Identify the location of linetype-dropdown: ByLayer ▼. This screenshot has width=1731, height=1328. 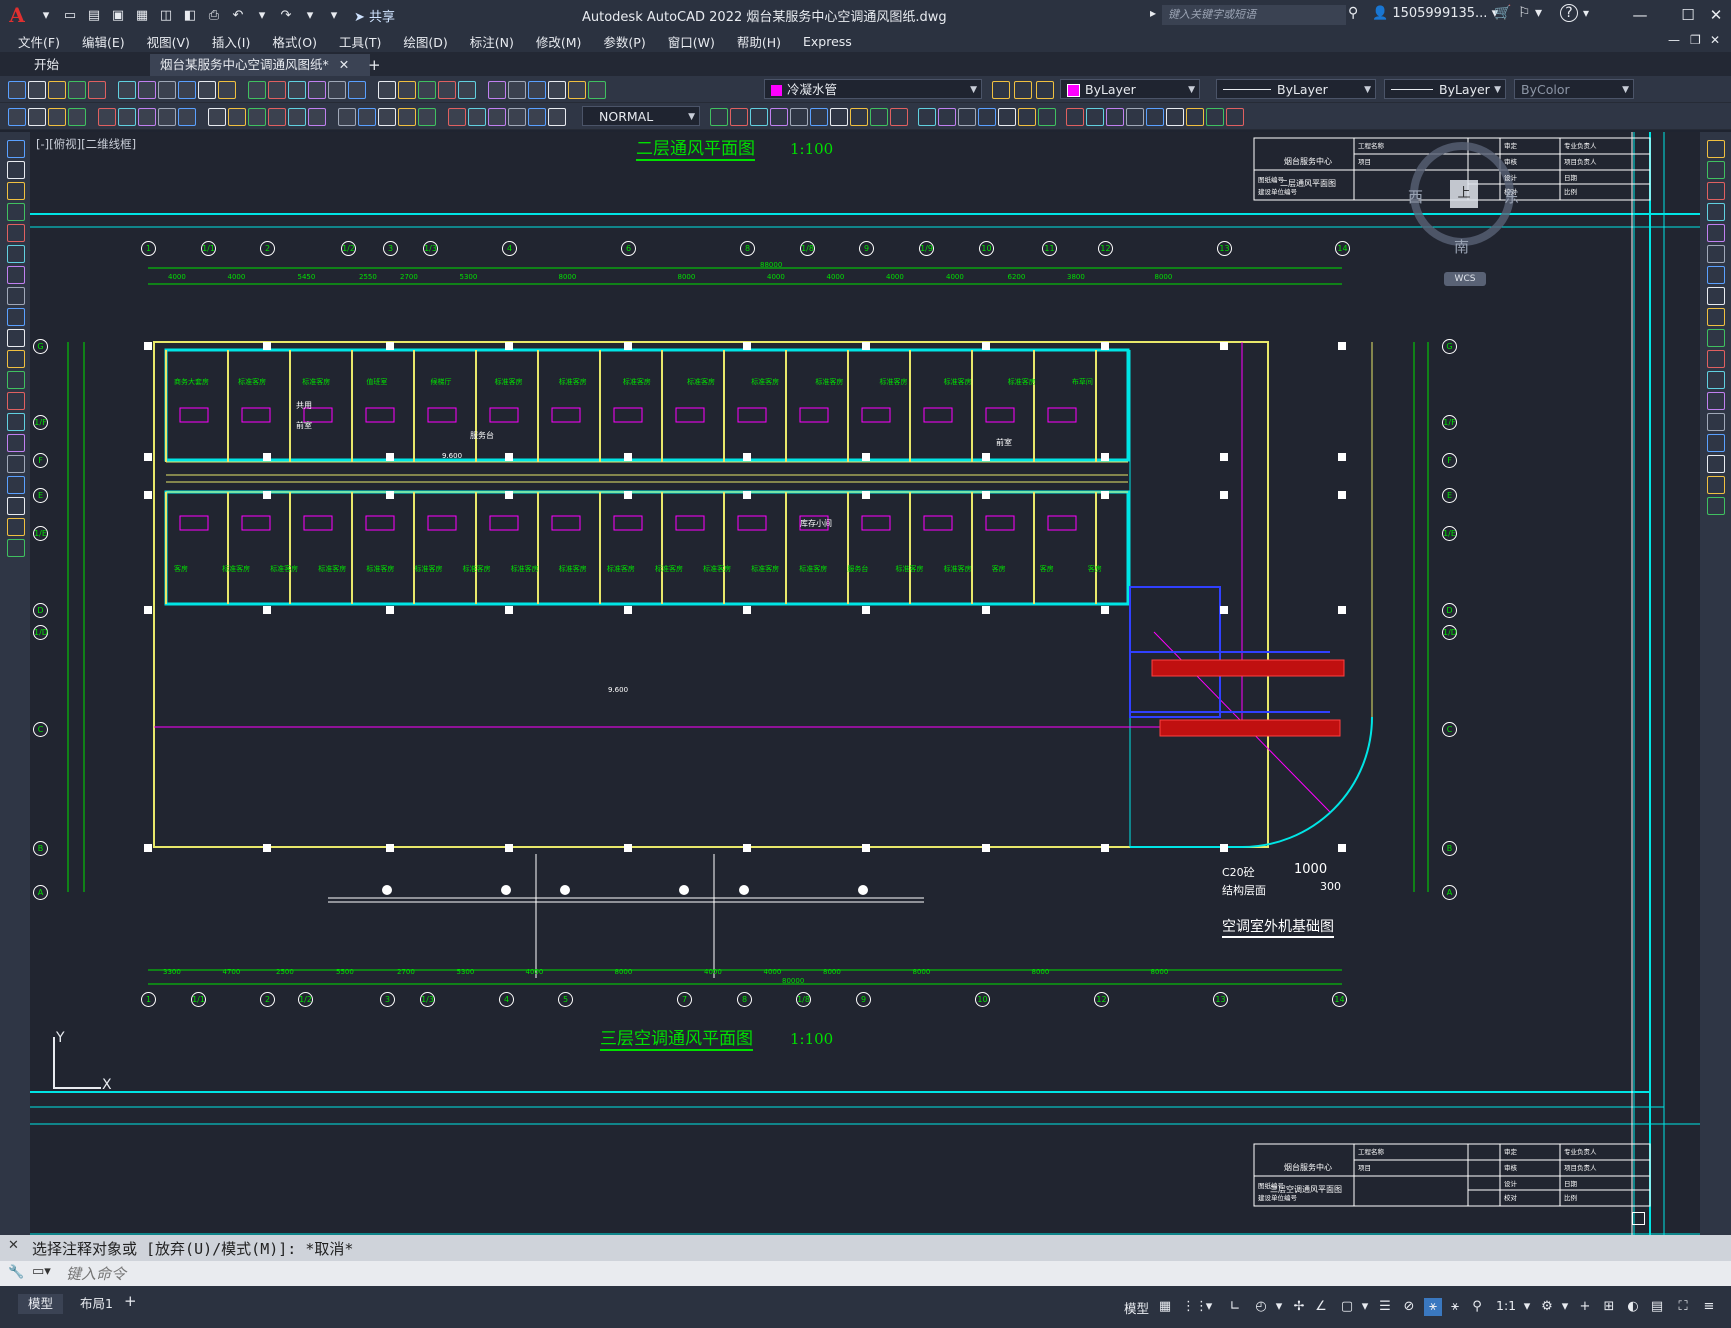
(1296, 89).